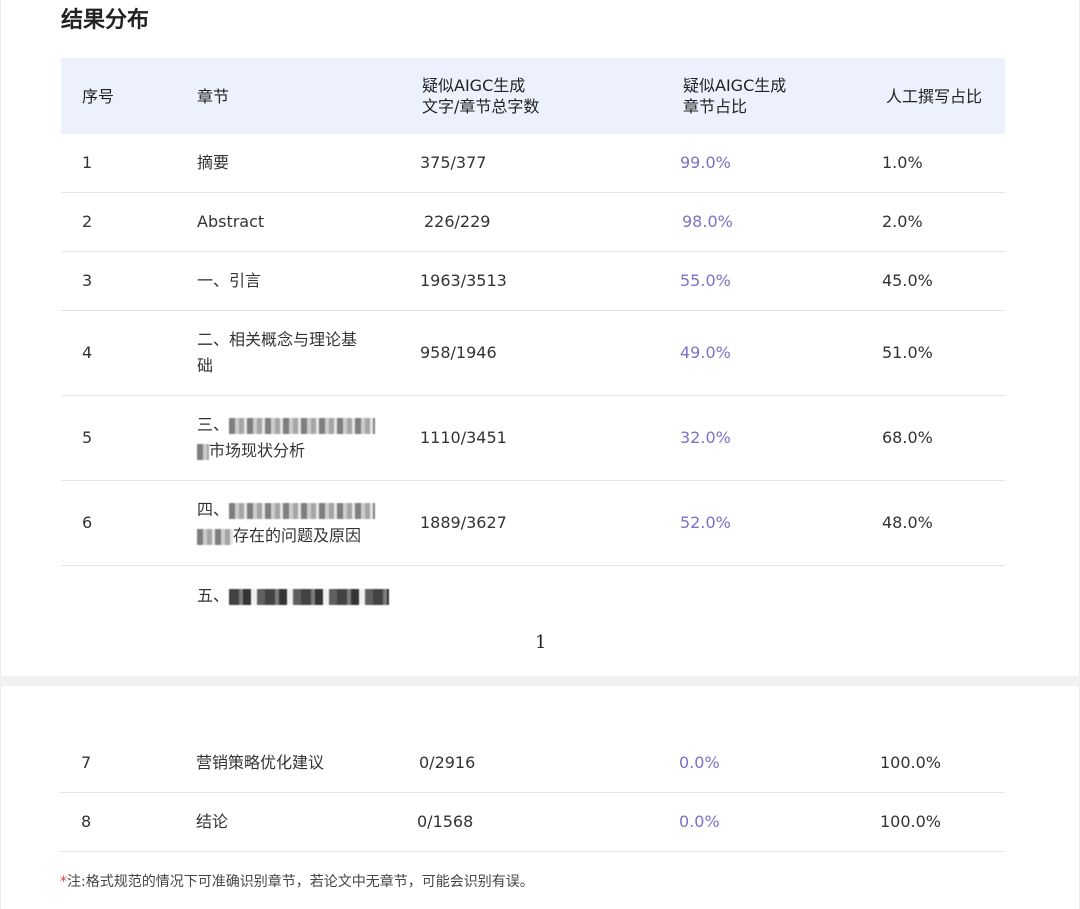  What do you see at coordinates (445, 821) in the screenshot?
I see `row-ai-chars: 0/1568` at bounding box center [445, 821].